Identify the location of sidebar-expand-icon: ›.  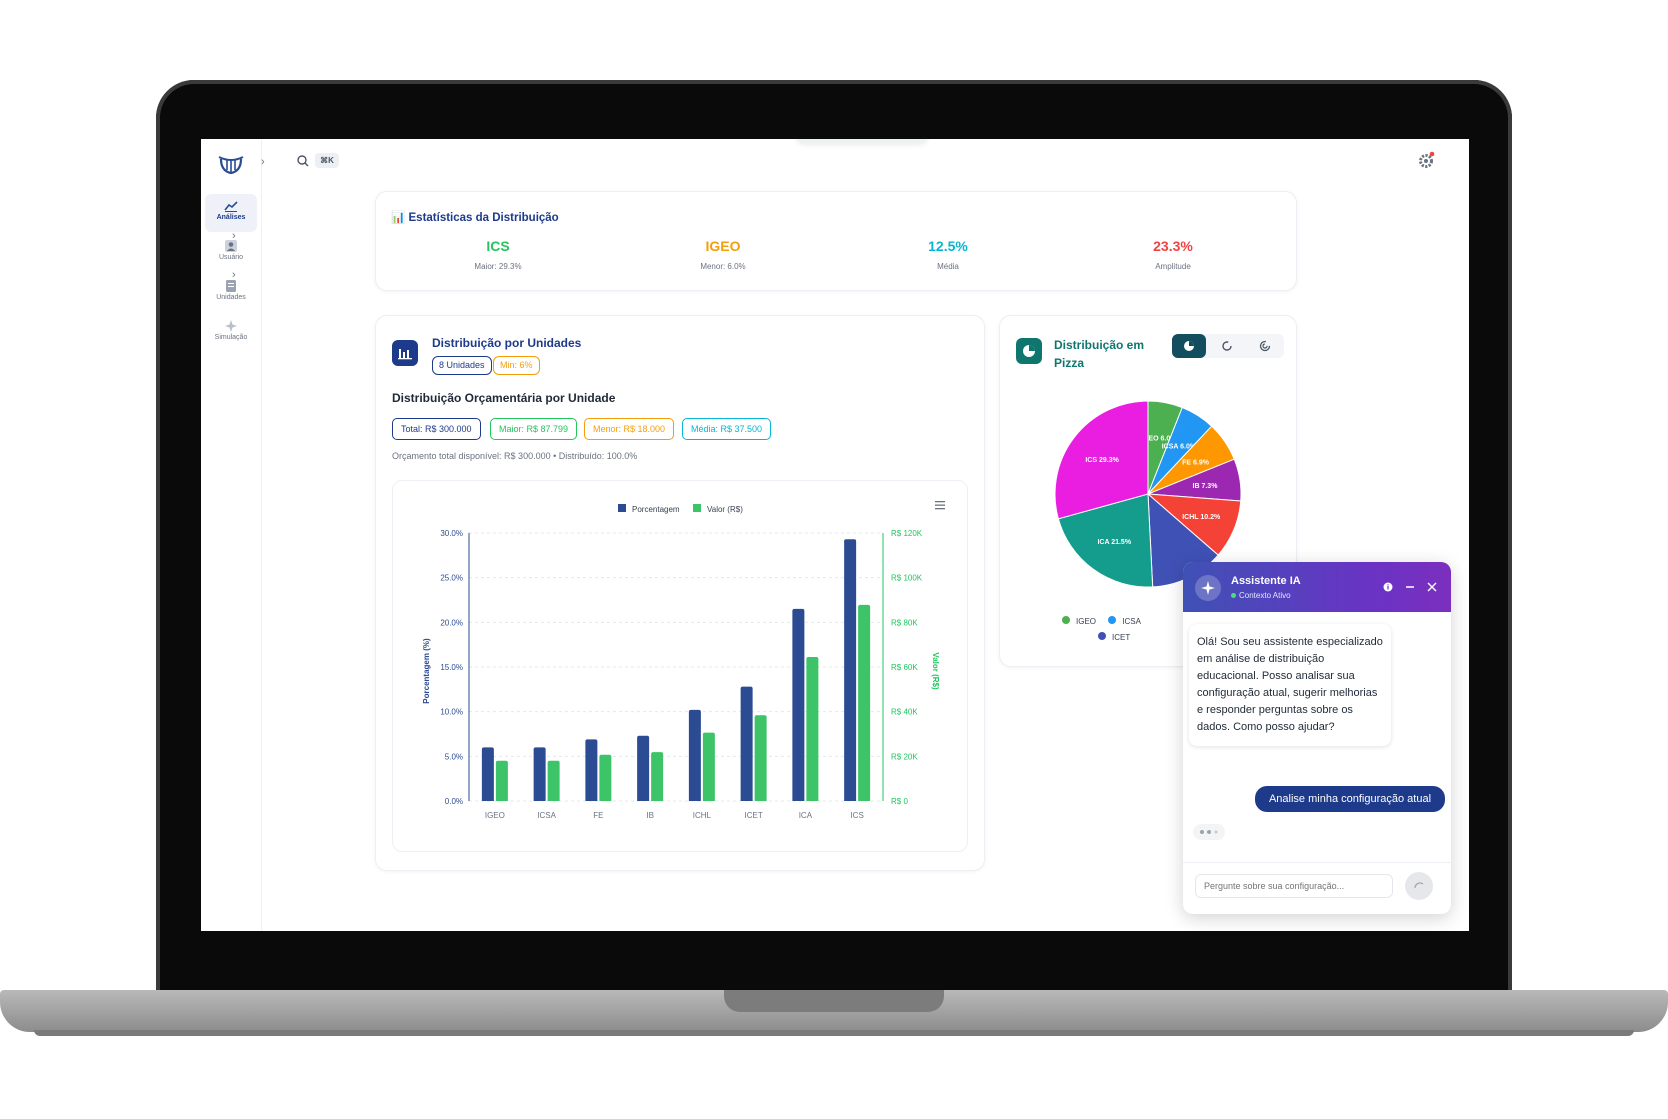
(263, 162).